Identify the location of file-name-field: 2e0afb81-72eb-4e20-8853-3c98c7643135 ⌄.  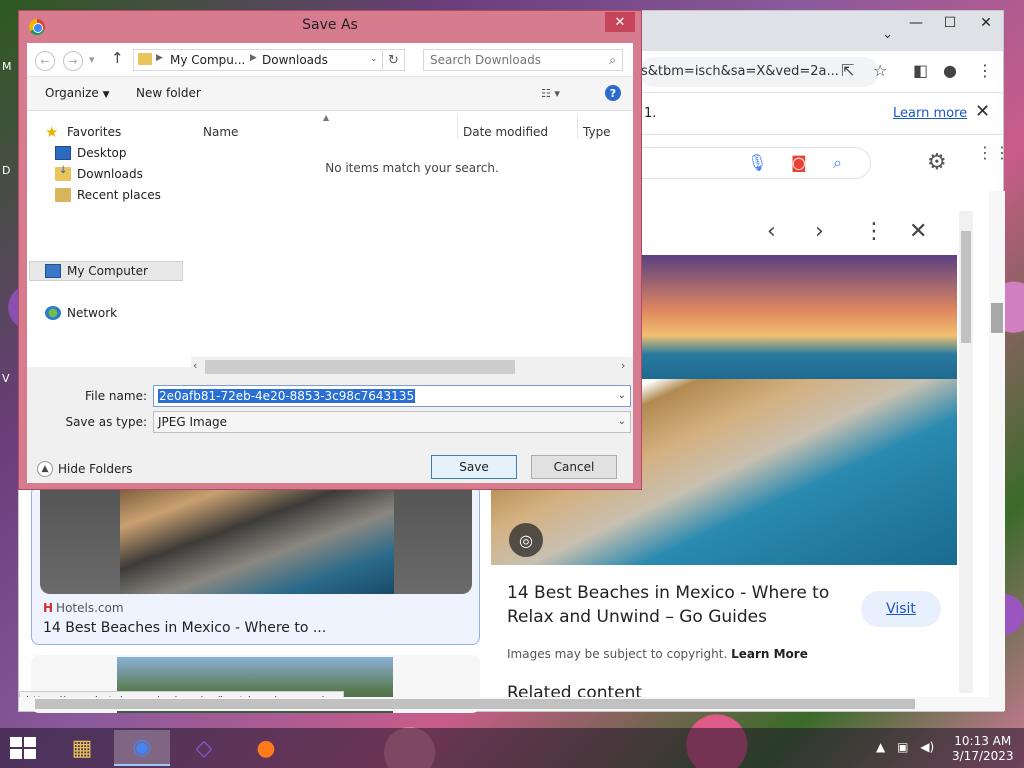
(392, 396).